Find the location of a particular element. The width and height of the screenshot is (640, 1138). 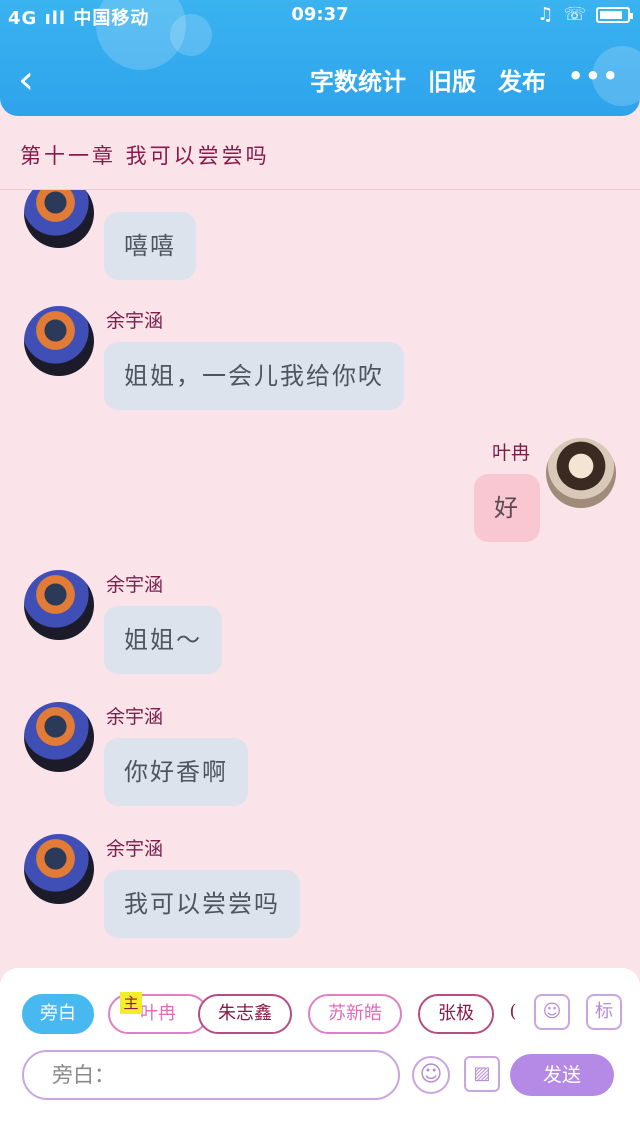

message: 嘻嘻 is located at coordinates (320, 240).